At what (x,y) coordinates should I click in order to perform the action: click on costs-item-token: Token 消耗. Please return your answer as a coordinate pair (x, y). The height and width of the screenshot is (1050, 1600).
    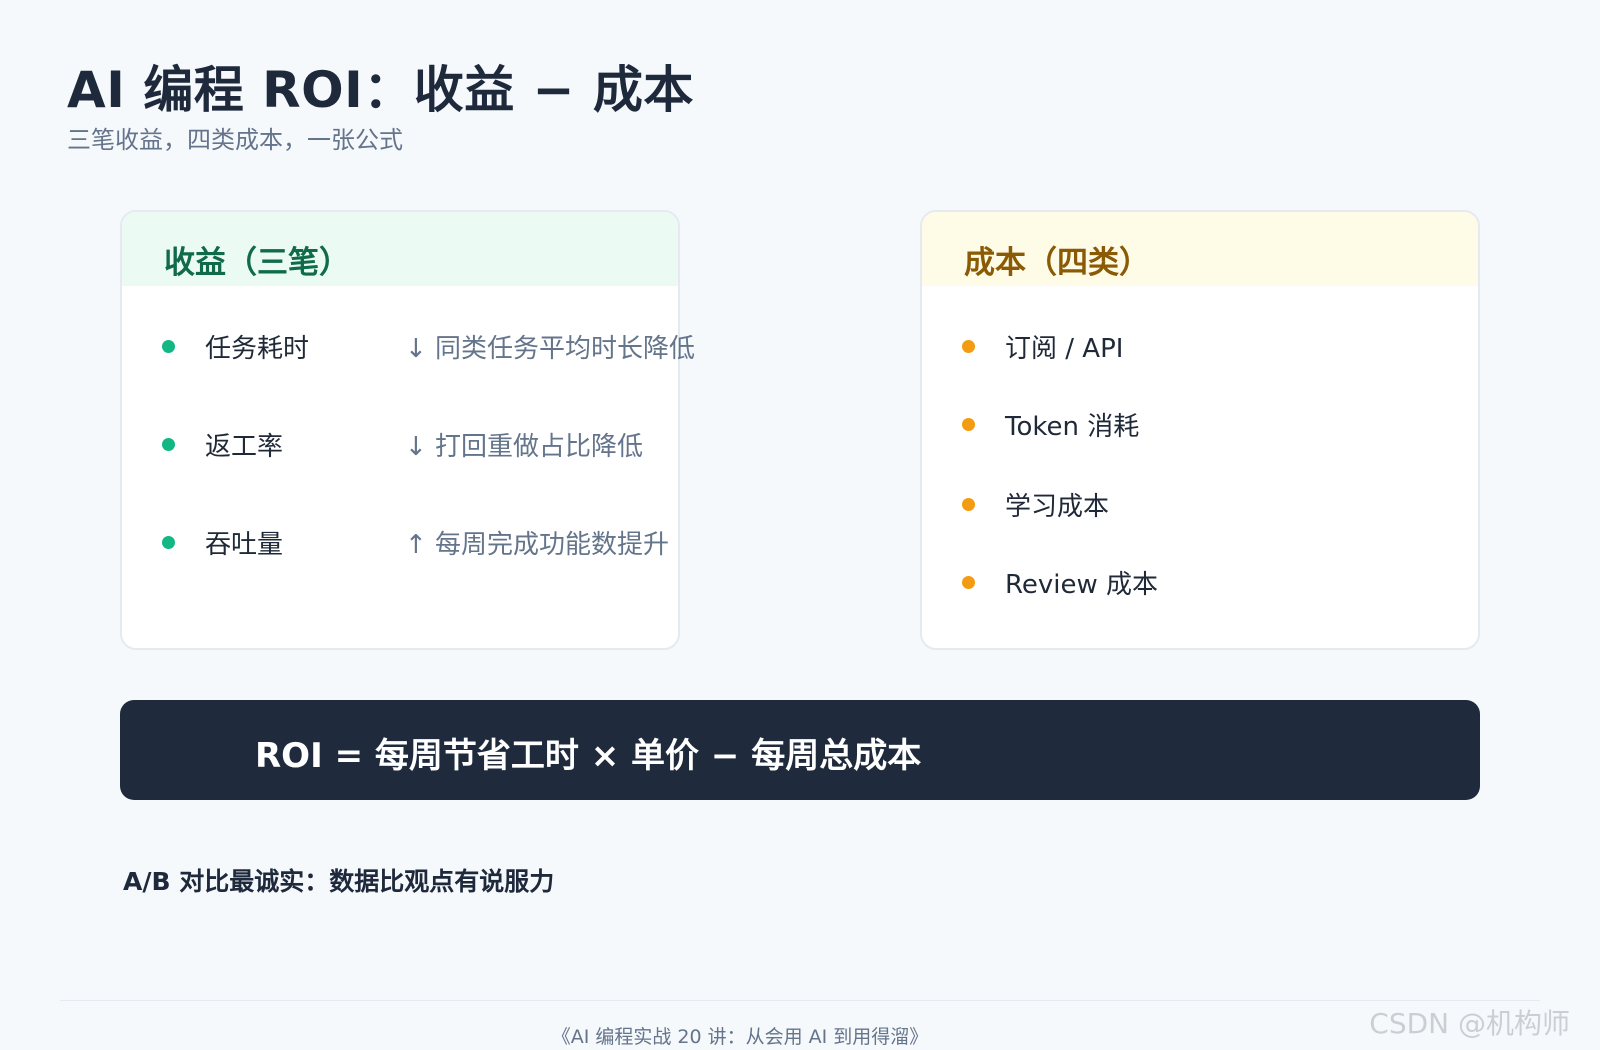
    Looking at the image, I should click on (1050, 424).